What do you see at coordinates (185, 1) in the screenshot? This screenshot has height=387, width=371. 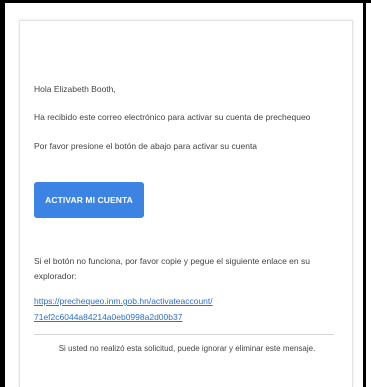 I see `window-frame-top` at bounding box center [185, 1].